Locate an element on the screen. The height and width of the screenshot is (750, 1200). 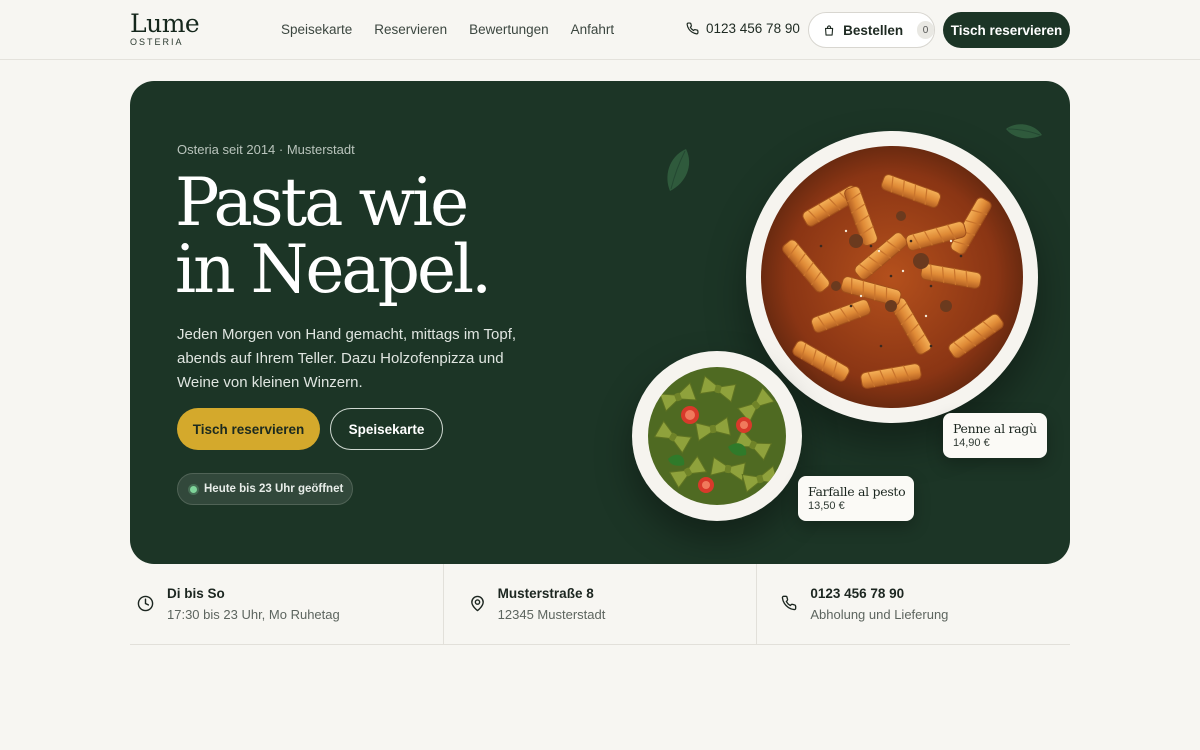
info-subtitle: 12345 Musterstadt is located at coordinates (551, 614).